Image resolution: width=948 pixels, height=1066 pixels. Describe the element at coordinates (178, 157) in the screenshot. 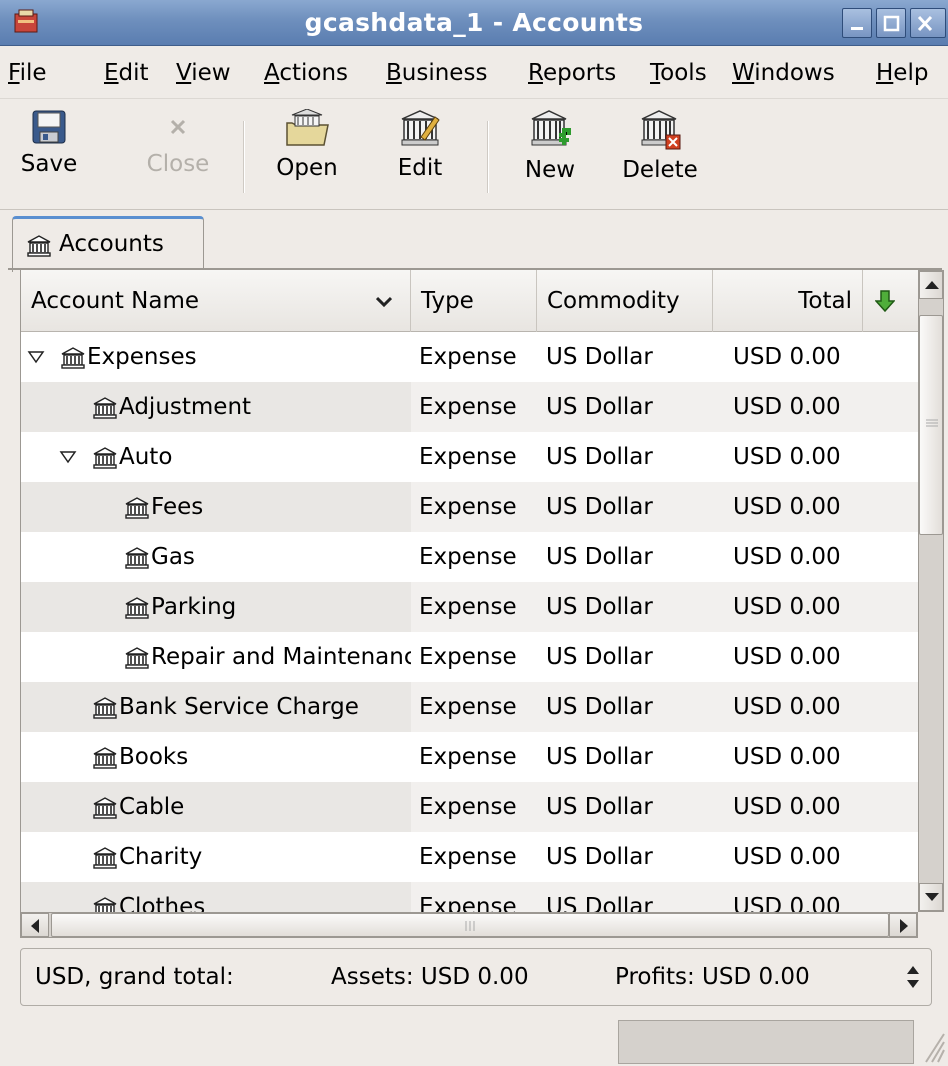

I see `close-button: Close` at that location.